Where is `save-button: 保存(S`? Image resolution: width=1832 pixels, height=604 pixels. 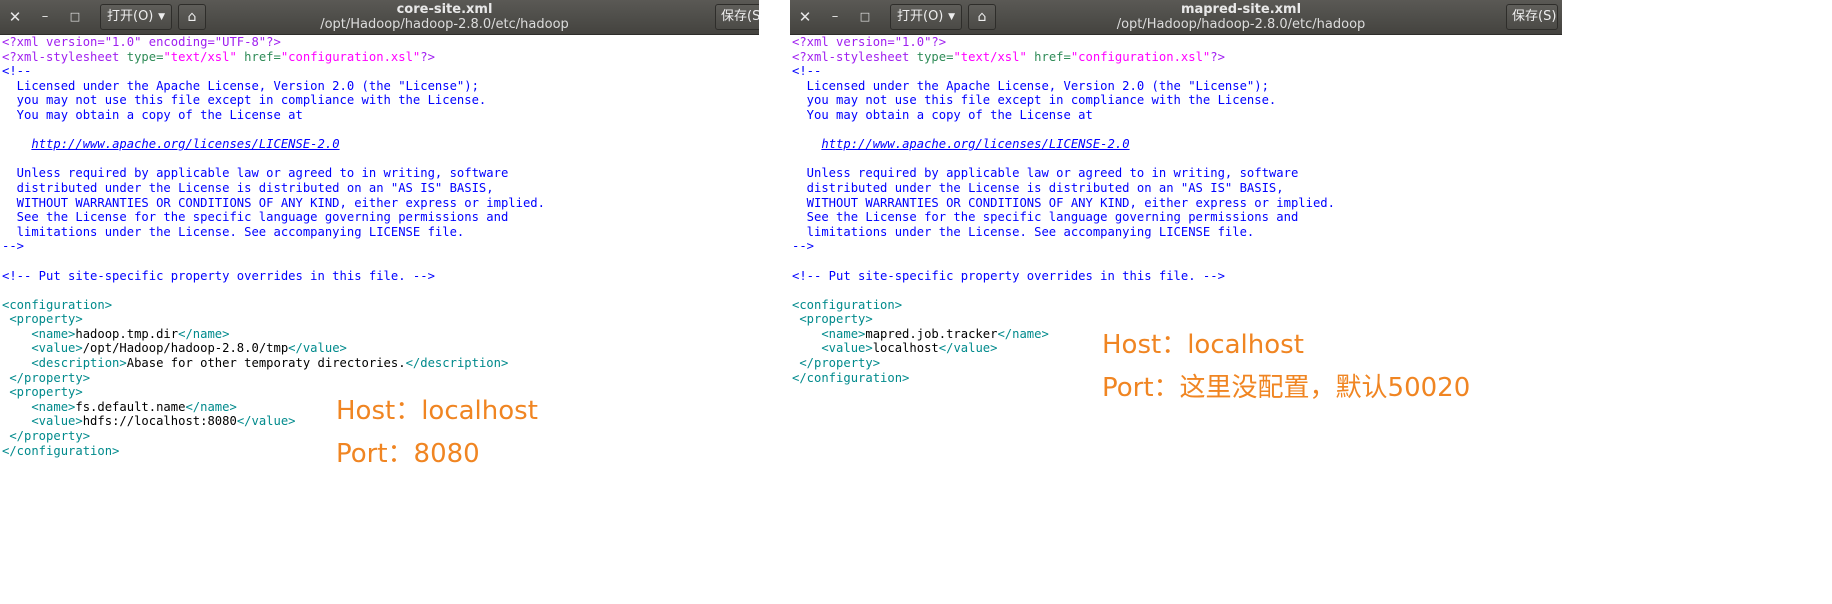
save-button: 保存(S is located at coordinates (737, 17).